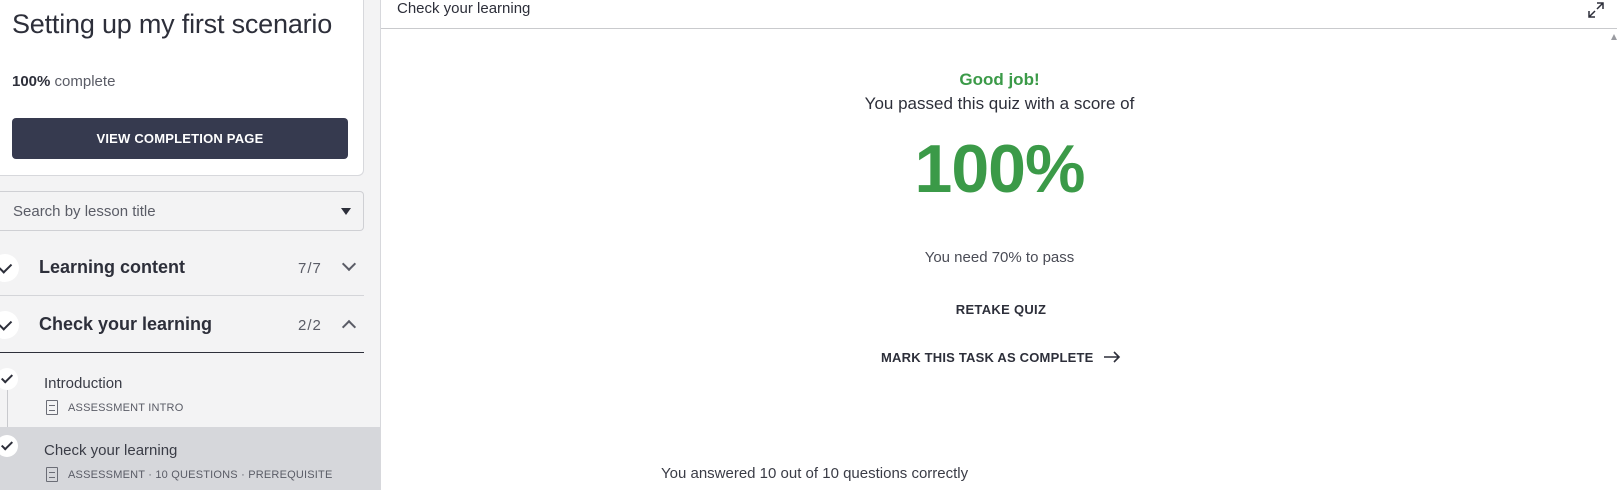 The image size is (1617, 490). Describe the element at coordinates (172, 24) in the screenshot. I see `course-title: Setting up my first scenario` at that location.